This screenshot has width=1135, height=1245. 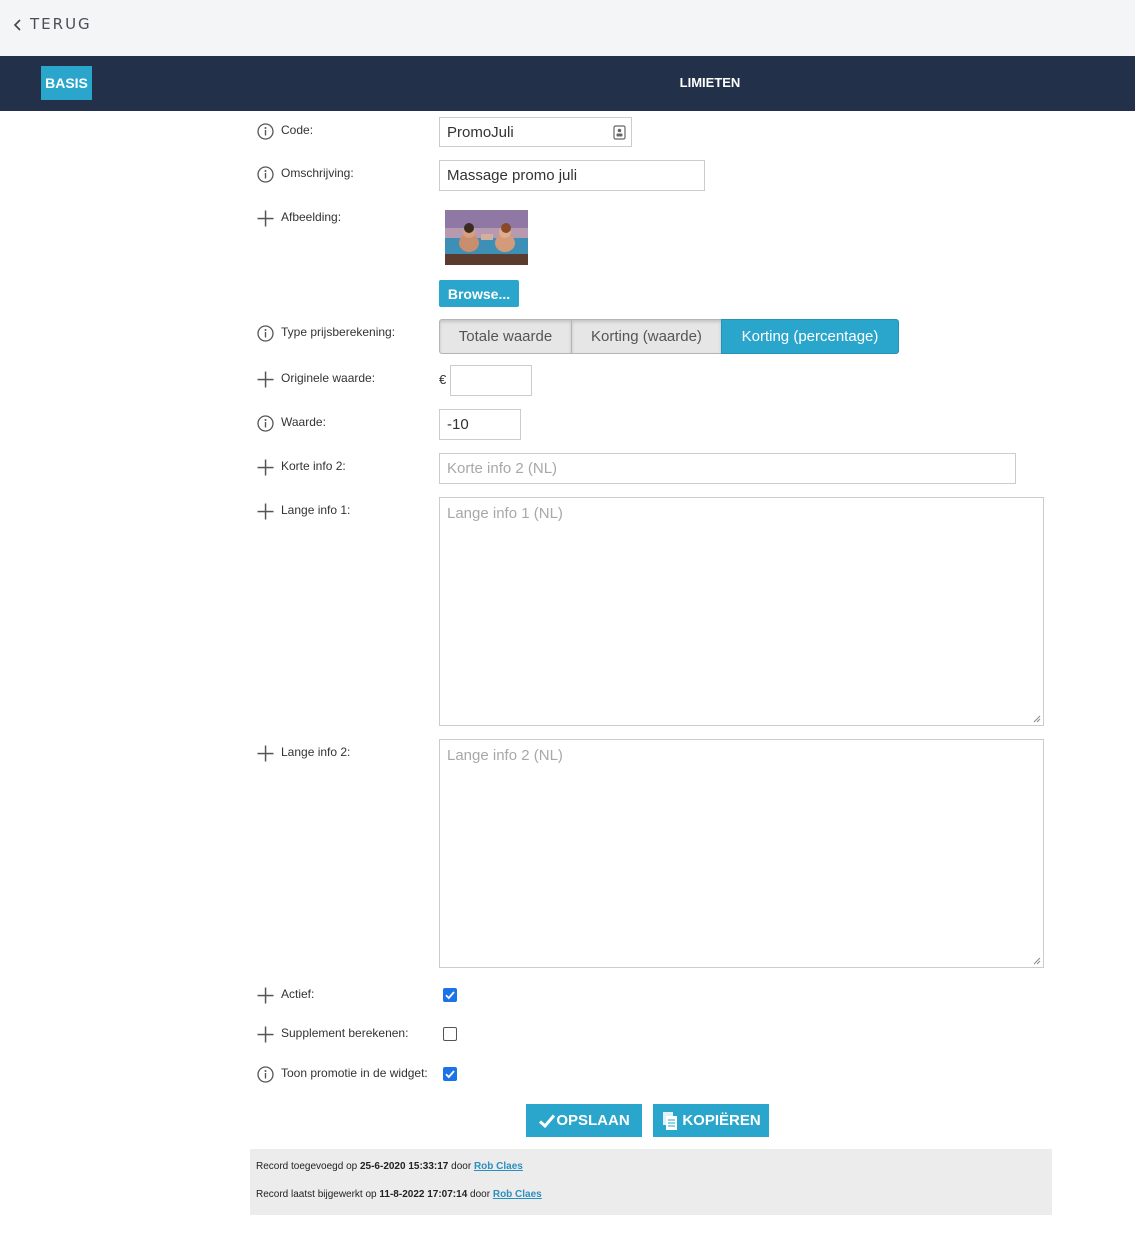 What do you see at coordinates (480, 132) in the screenshot?
I see `code-value: PromoJuli` at bounding box center [480, 132].